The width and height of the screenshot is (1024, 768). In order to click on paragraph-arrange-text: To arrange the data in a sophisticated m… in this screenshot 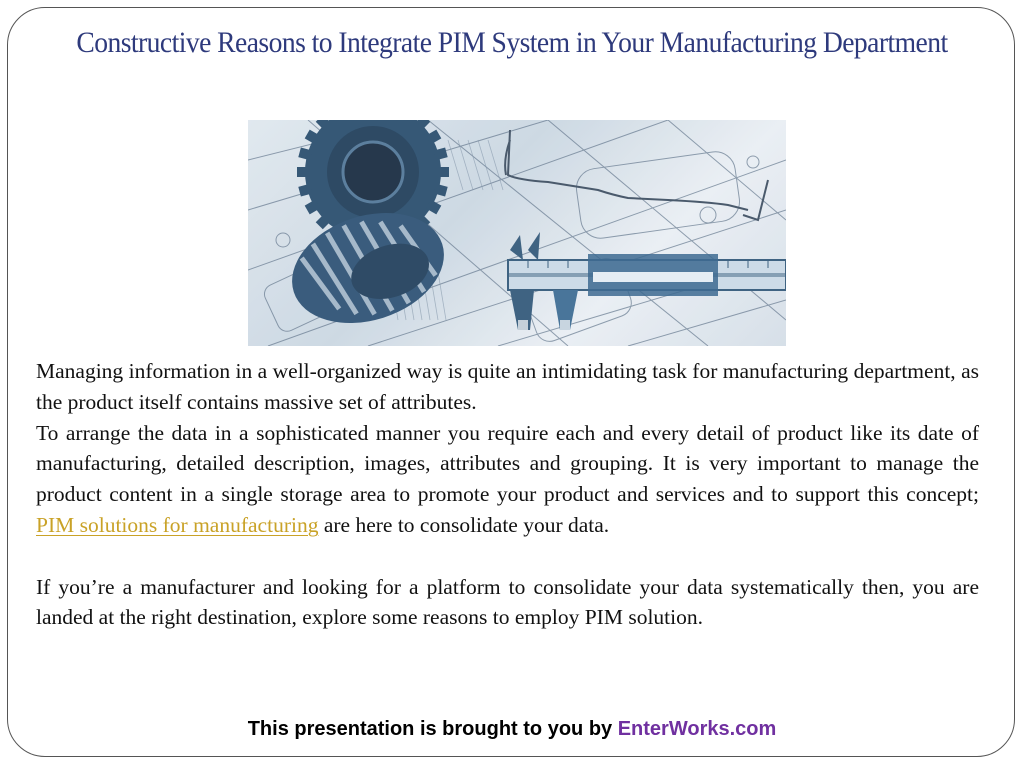, I will do `click(507, 463)`.